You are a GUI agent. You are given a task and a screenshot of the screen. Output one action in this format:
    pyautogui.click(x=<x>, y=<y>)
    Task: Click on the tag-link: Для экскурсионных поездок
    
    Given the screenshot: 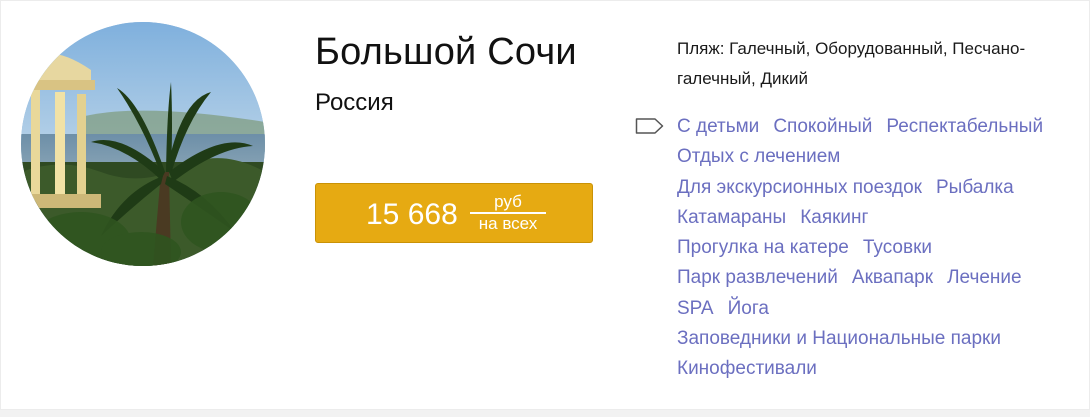 What is the action you would take?
    pyautogui.click(x=799, y=187)
    